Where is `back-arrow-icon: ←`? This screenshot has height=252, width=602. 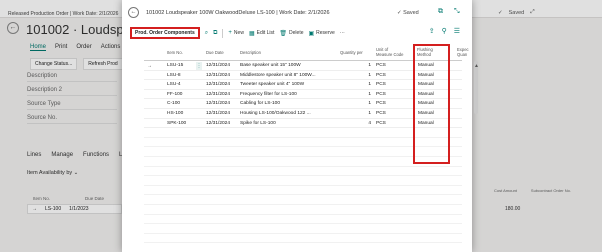
back-arrow-icon: ← is located at coordinates (133, 12).